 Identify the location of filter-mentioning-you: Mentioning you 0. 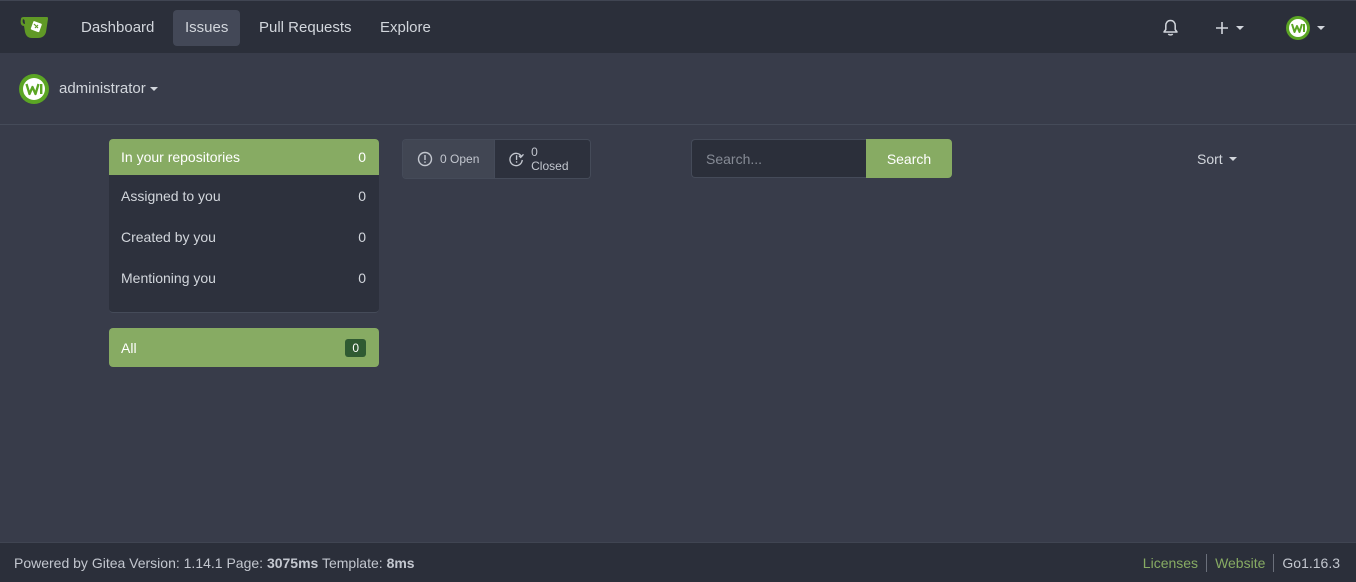
(244, 277).